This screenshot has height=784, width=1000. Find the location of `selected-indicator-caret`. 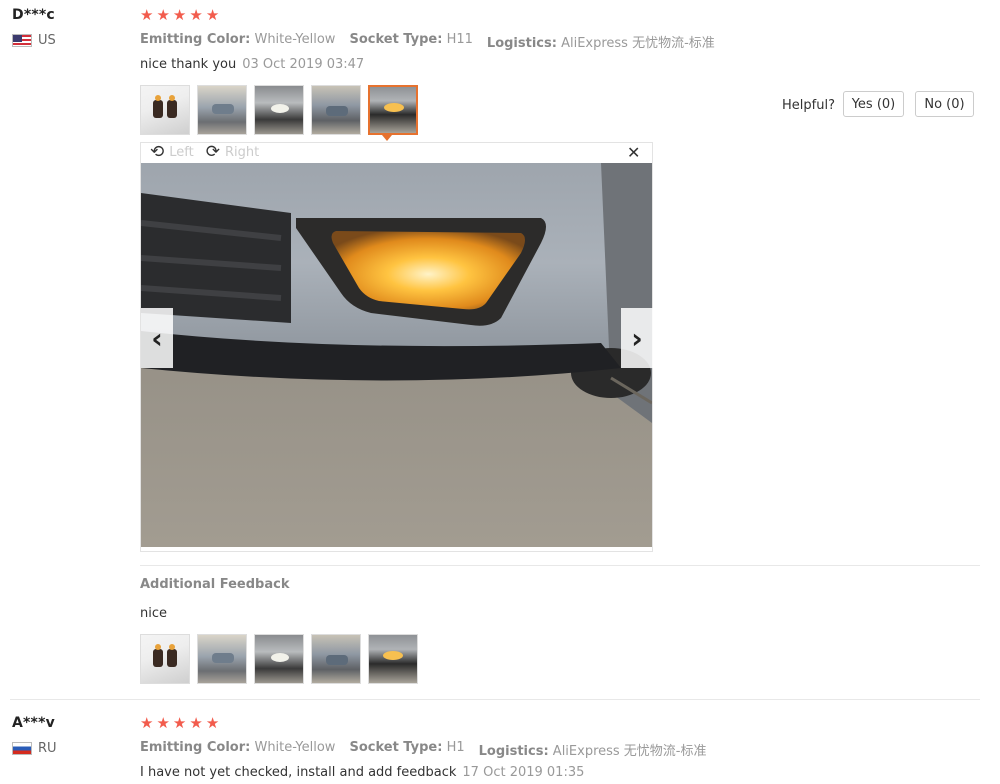

selected-indicator-caret is located at coordinates (387, 138).